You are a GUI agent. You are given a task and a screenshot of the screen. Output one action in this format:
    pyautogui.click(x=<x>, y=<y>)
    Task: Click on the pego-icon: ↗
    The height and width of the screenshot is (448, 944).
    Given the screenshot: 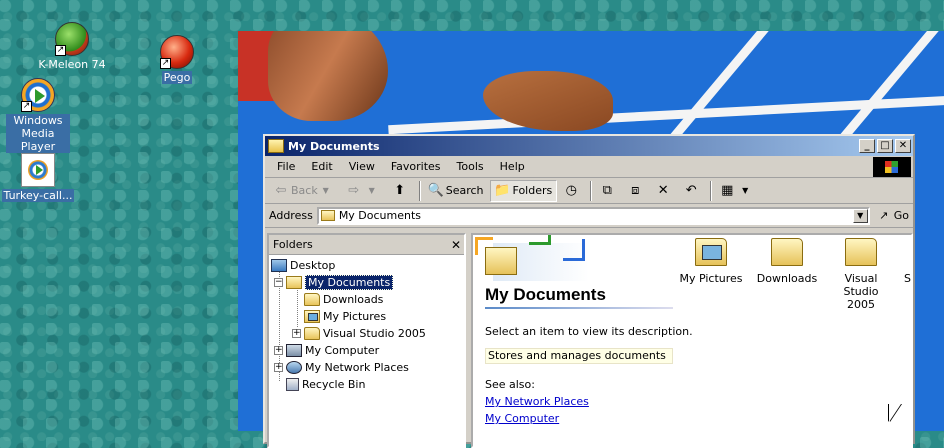 What is the action you would take?
    pyautogui.click(x=177, y=52)
    